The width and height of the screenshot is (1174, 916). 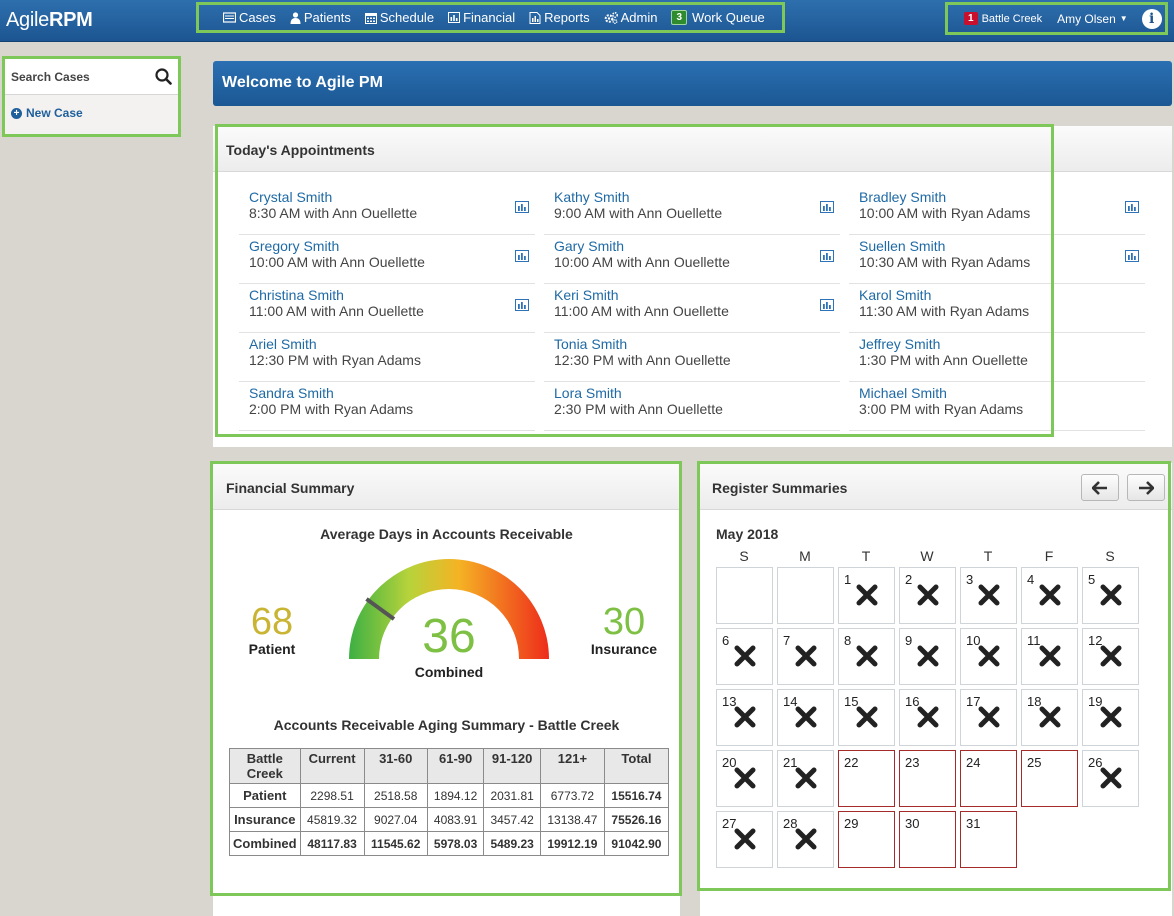 What do you see at coordinates (997, 210) in the screenshot?
I see `appointment-item: Bradley Smith 10:00 AM with Ryan Adams` at bounding box center [997, 210].